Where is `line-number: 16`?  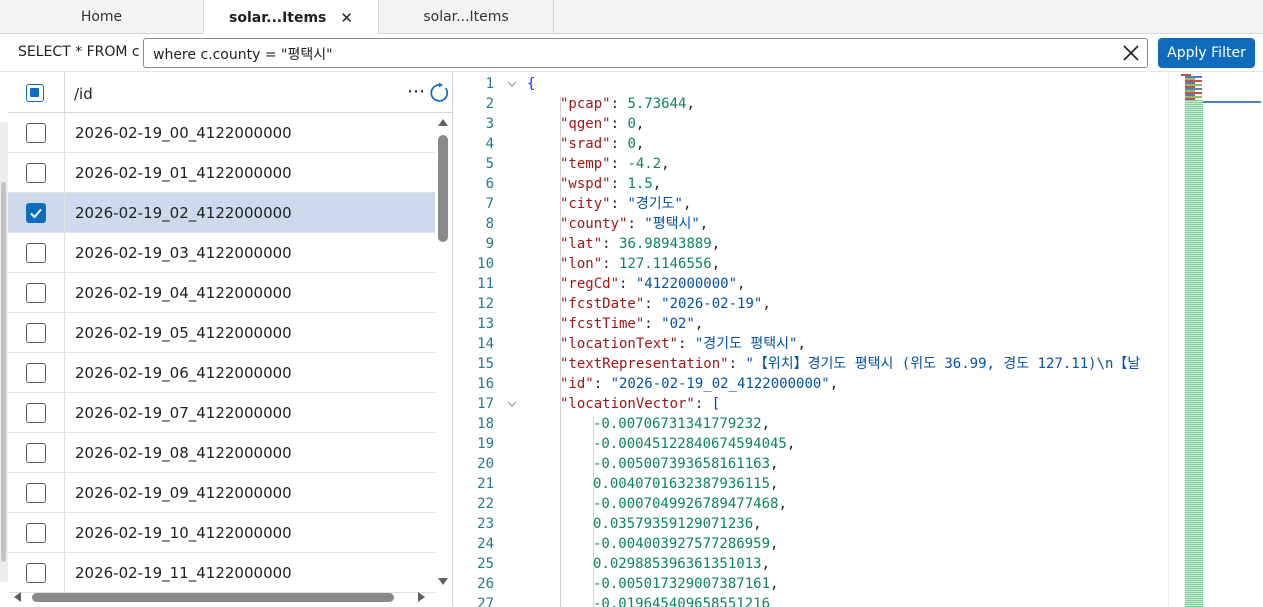 line-number: 16 is located at coordinates (485, 384).